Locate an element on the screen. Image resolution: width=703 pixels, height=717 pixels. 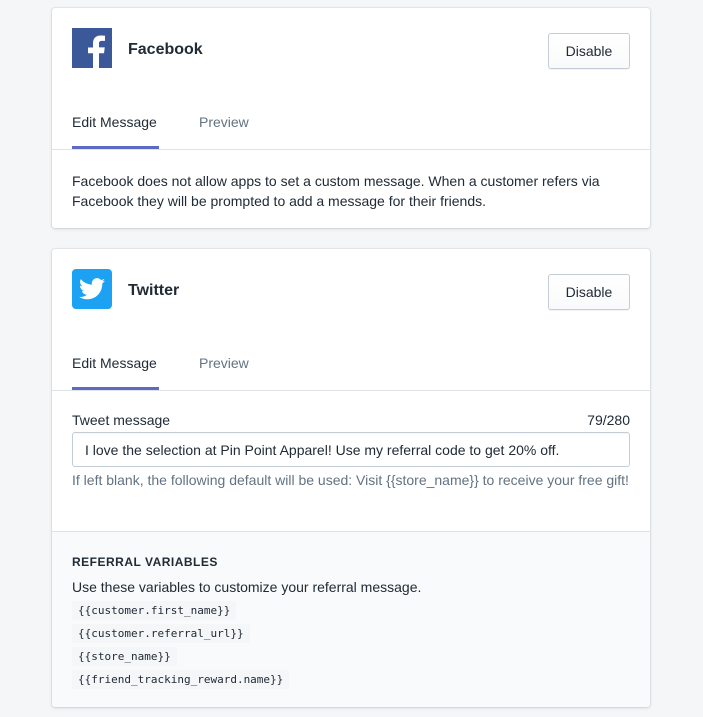
twitter-title: Twitter is located at coordinates (154, 290).